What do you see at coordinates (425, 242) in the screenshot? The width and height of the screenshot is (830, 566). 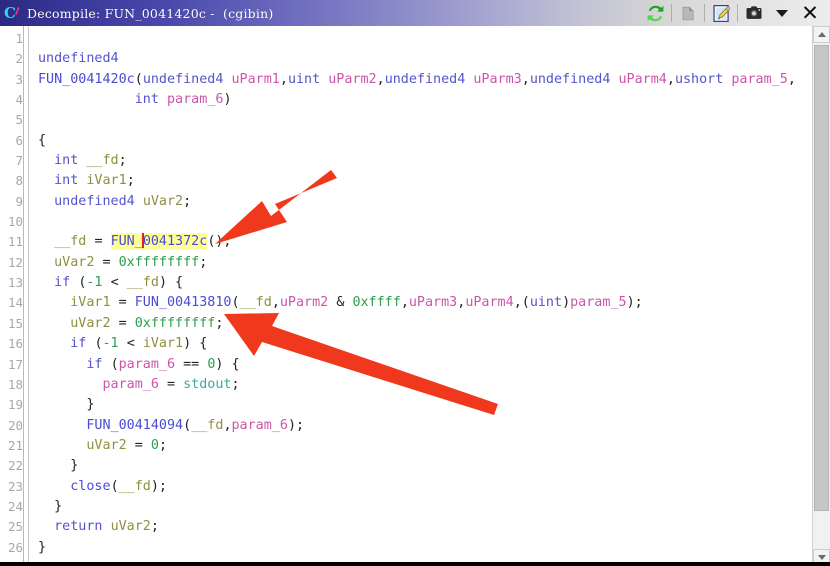 I see `code-line-highlighted: __fd = FUN_0041372c();` at bounding box center [425, 242].